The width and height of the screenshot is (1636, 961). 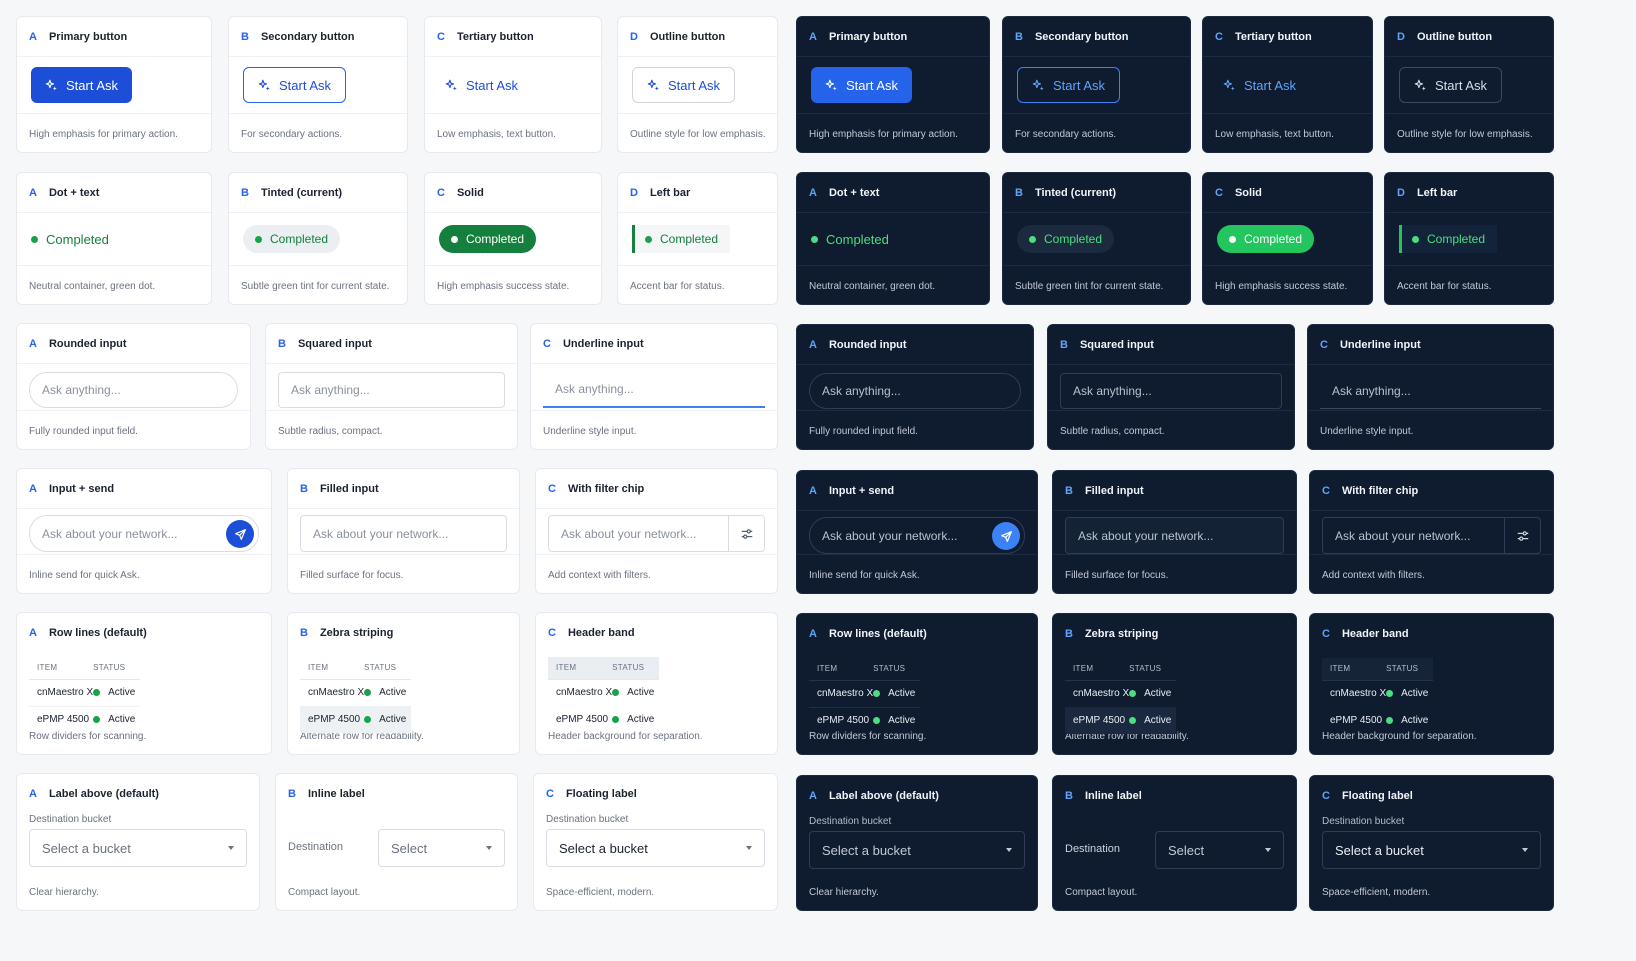 What do you see at coordinates (902, 721) in the screenshot?
I see `status-text: Active` at bounding box center [902, 721].